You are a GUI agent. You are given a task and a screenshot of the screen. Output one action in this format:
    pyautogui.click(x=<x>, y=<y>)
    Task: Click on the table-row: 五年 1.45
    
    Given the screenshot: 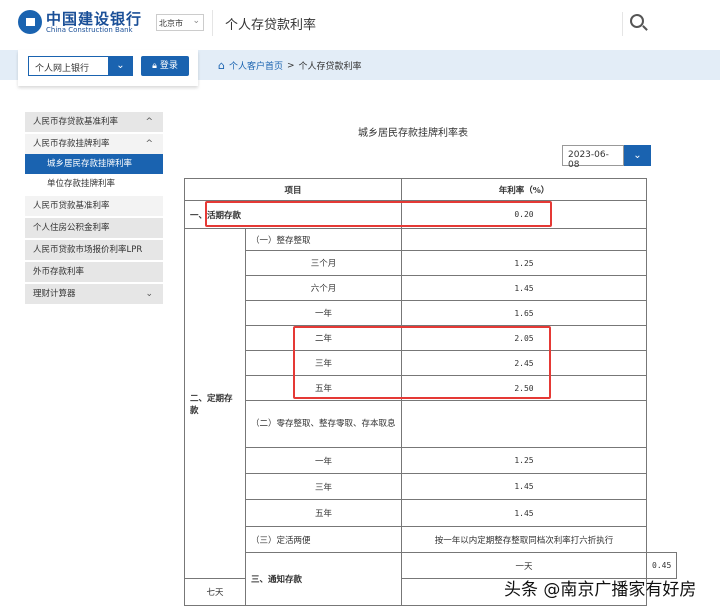 What is the action you would take?
    pyautogui.click(x=431, y=513)
    